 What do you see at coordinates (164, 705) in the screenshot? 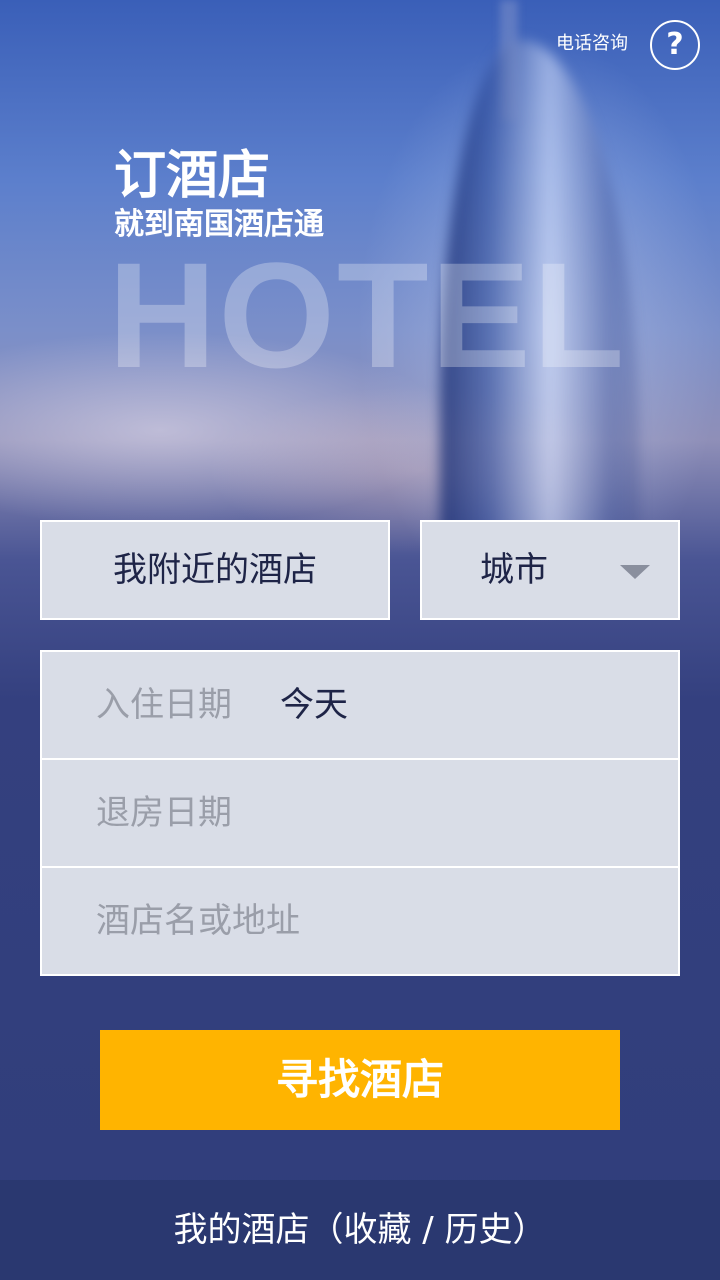
I see `checkin-label: 入住日期` at bounding box center [164, 705].